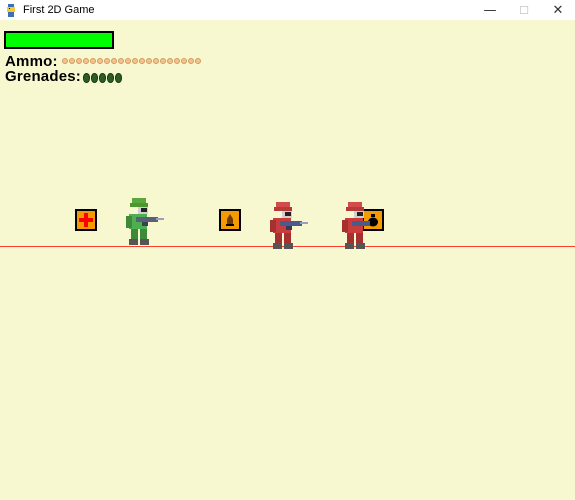  I want to click on red-cross-icon, so click(86, 220).